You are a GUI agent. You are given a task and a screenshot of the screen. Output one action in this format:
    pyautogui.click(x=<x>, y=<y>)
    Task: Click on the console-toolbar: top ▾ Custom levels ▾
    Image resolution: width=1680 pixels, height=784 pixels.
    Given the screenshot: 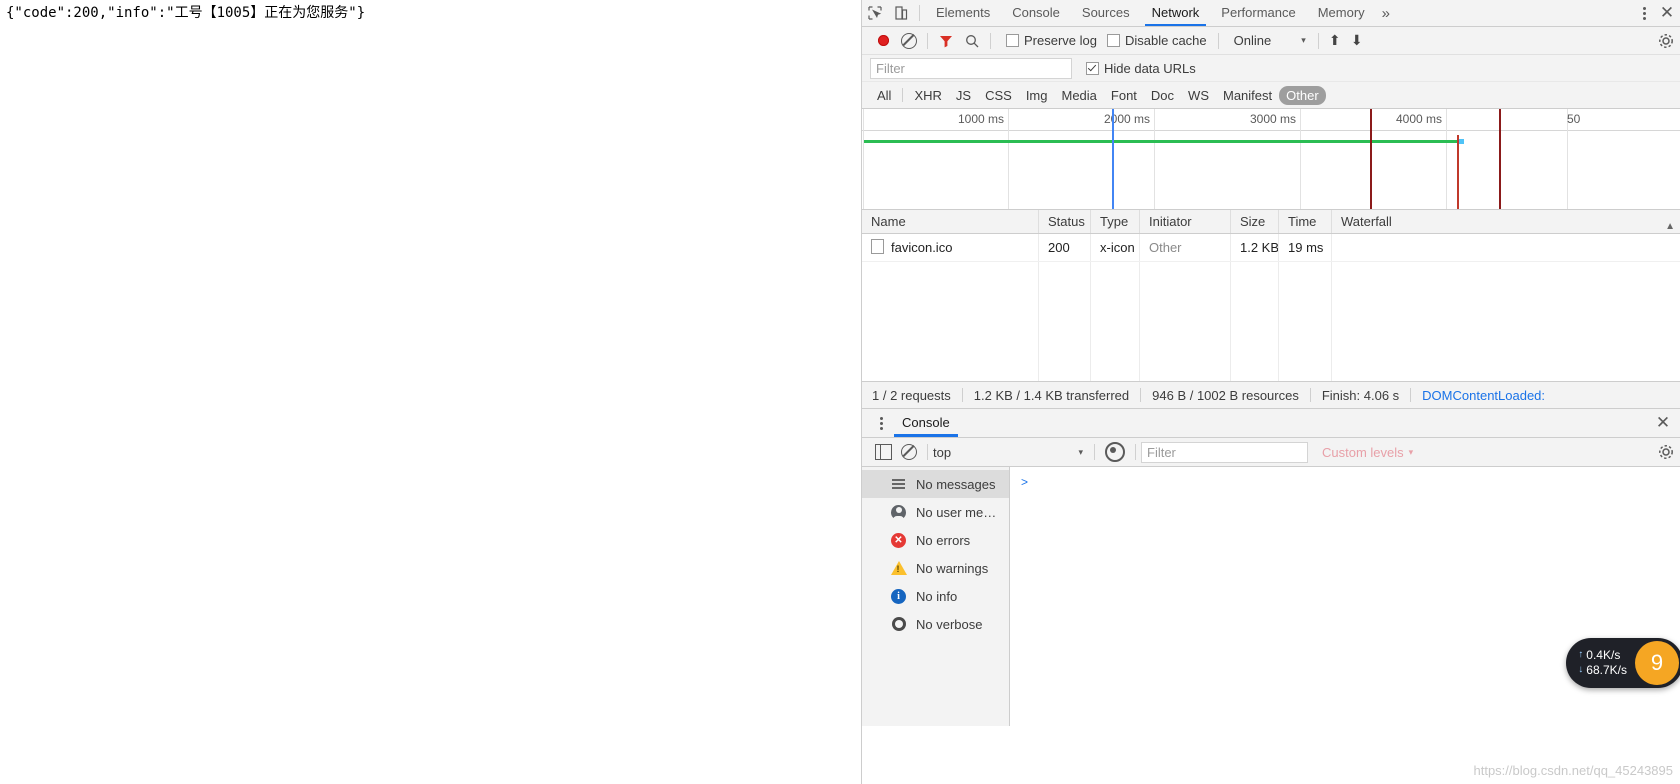 What is the action you would take?
    pyautogui.click(x=1271, y=452)
    